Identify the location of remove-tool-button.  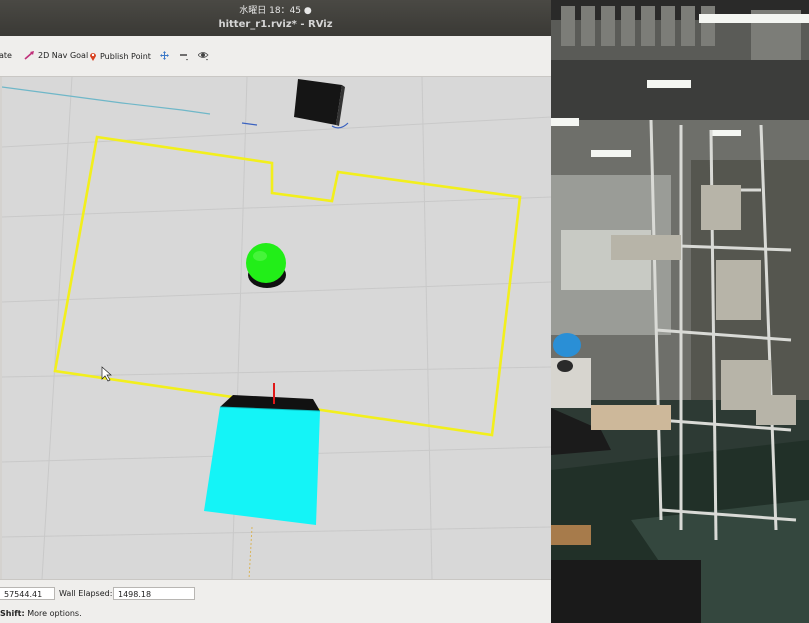
(184, 56).